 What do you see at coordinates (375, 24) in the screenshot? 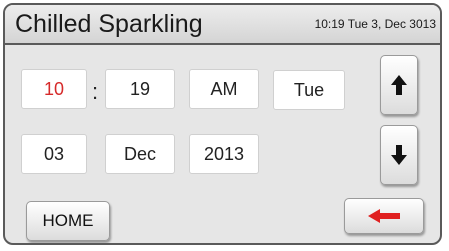
I see `clock-readout: 10:19 Tue 3, Dec 3013` at bounding box center [375, 24].